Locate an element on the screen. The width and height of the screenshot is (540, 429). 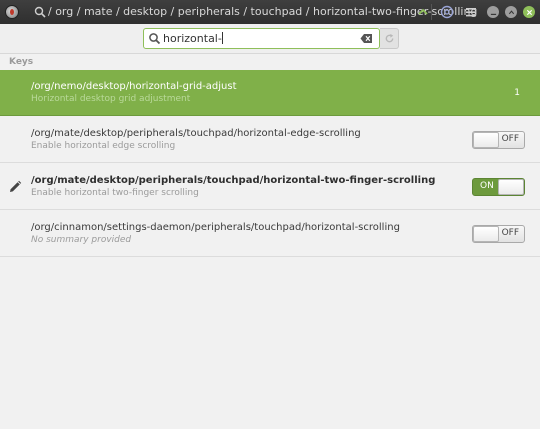
text-caret is located at coordinates (222, 38).